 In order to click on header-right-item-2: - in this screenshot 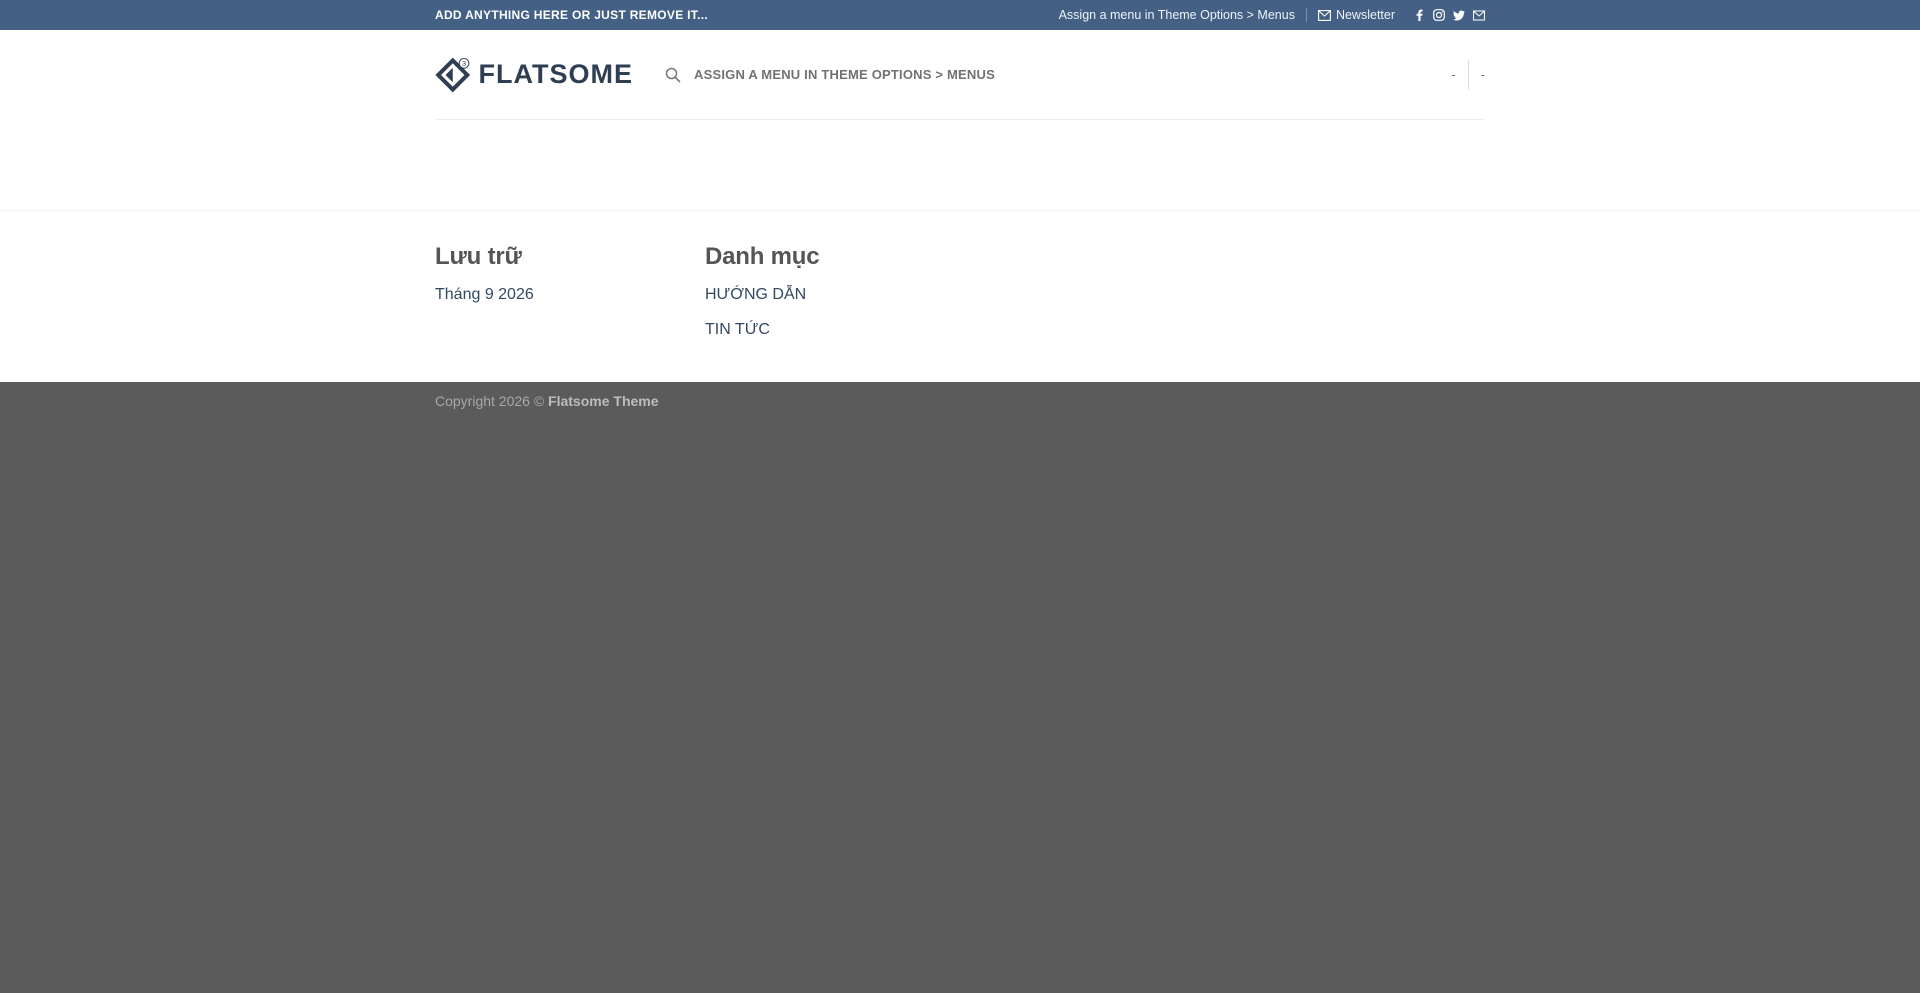, I will do `click(1477, 74)`.